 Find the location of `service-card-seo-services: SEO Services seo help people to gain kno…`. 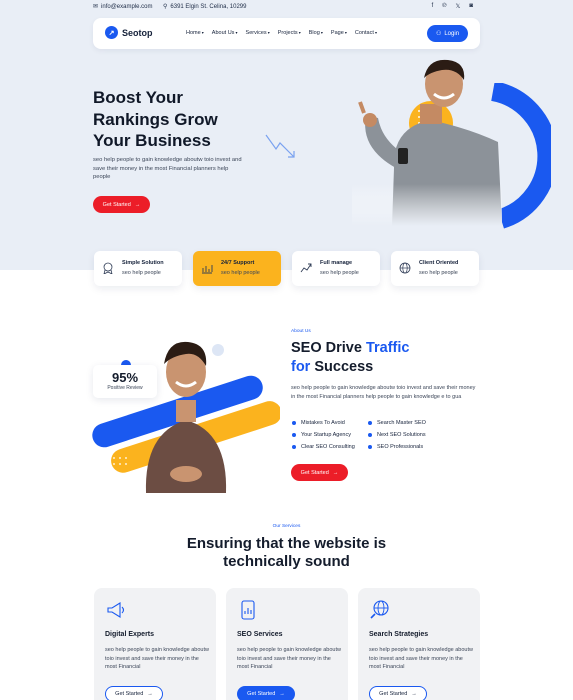

service-card-seo-services: SEO Services seo help people to gain kno… is located at coordinates (287, 644).